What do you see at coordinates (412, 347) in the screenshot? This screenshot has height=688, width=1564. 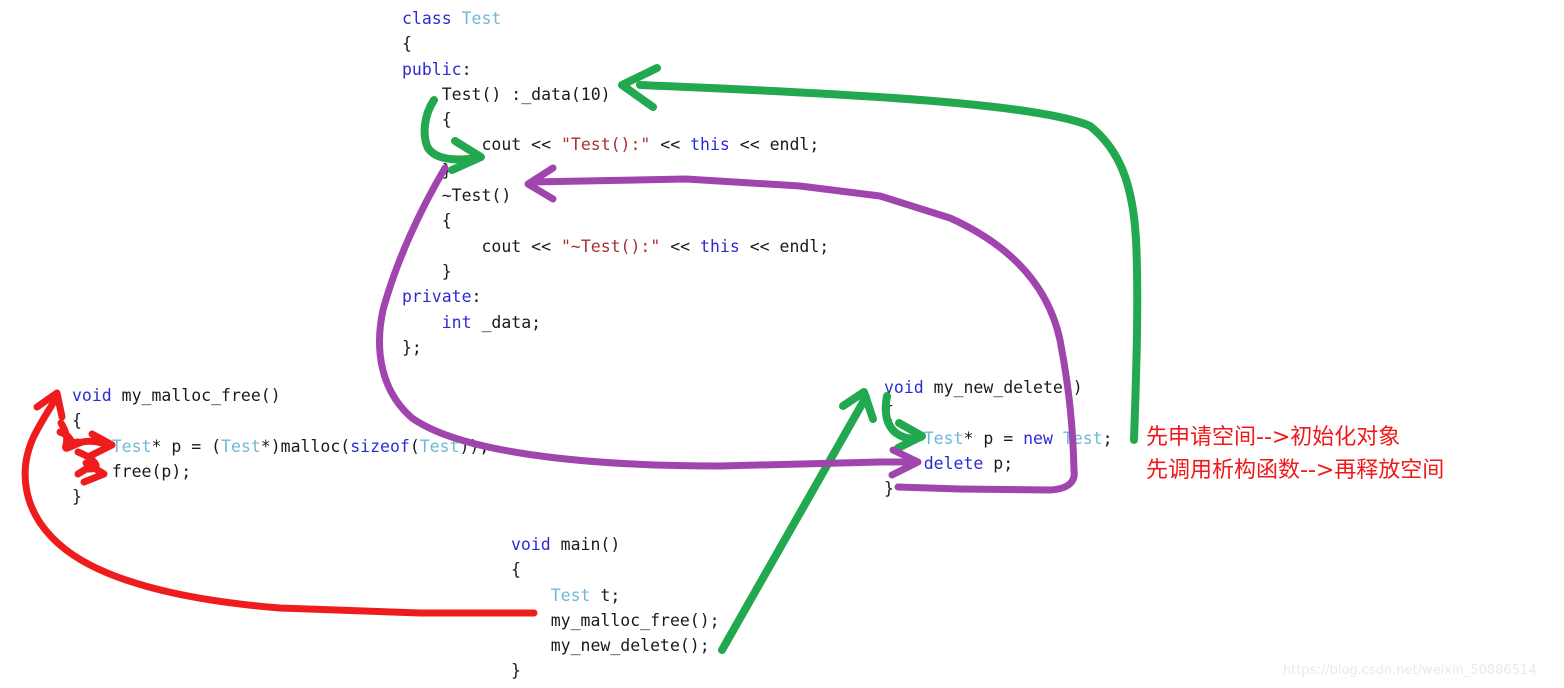 I see `code-token: };` at bounding box center [412, 347].